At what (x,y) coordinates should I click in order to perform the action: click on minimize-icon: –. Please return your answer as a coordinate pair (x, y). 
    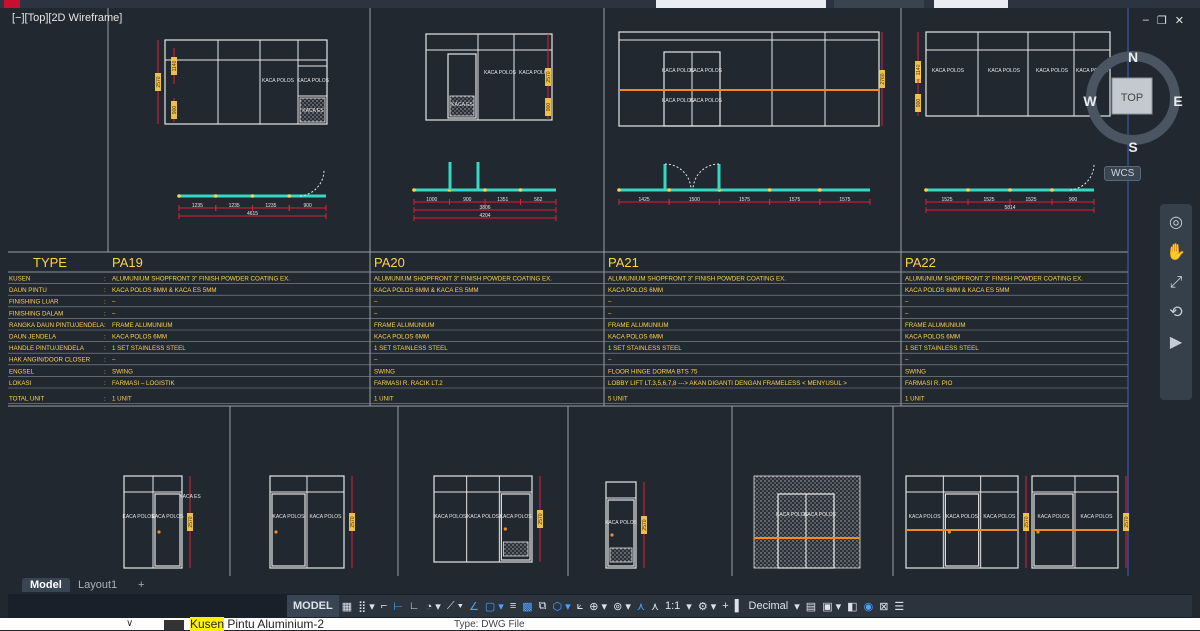
    Looking at the image, I should click on (1146, 20).